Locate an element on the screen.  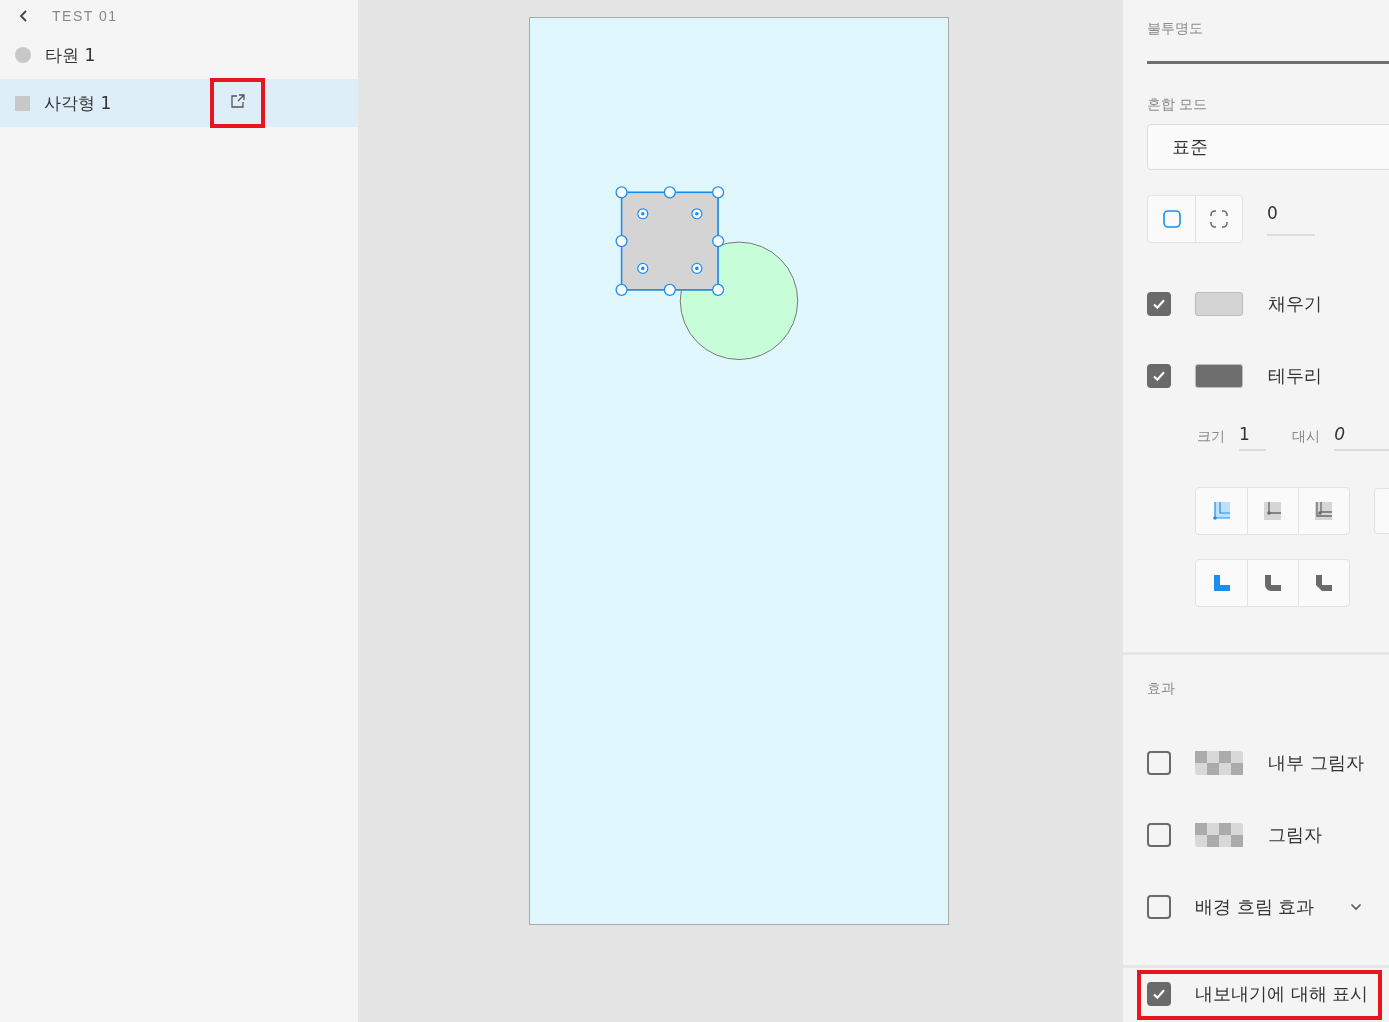
size-field: 1 is located at coordinates (1253, 437).